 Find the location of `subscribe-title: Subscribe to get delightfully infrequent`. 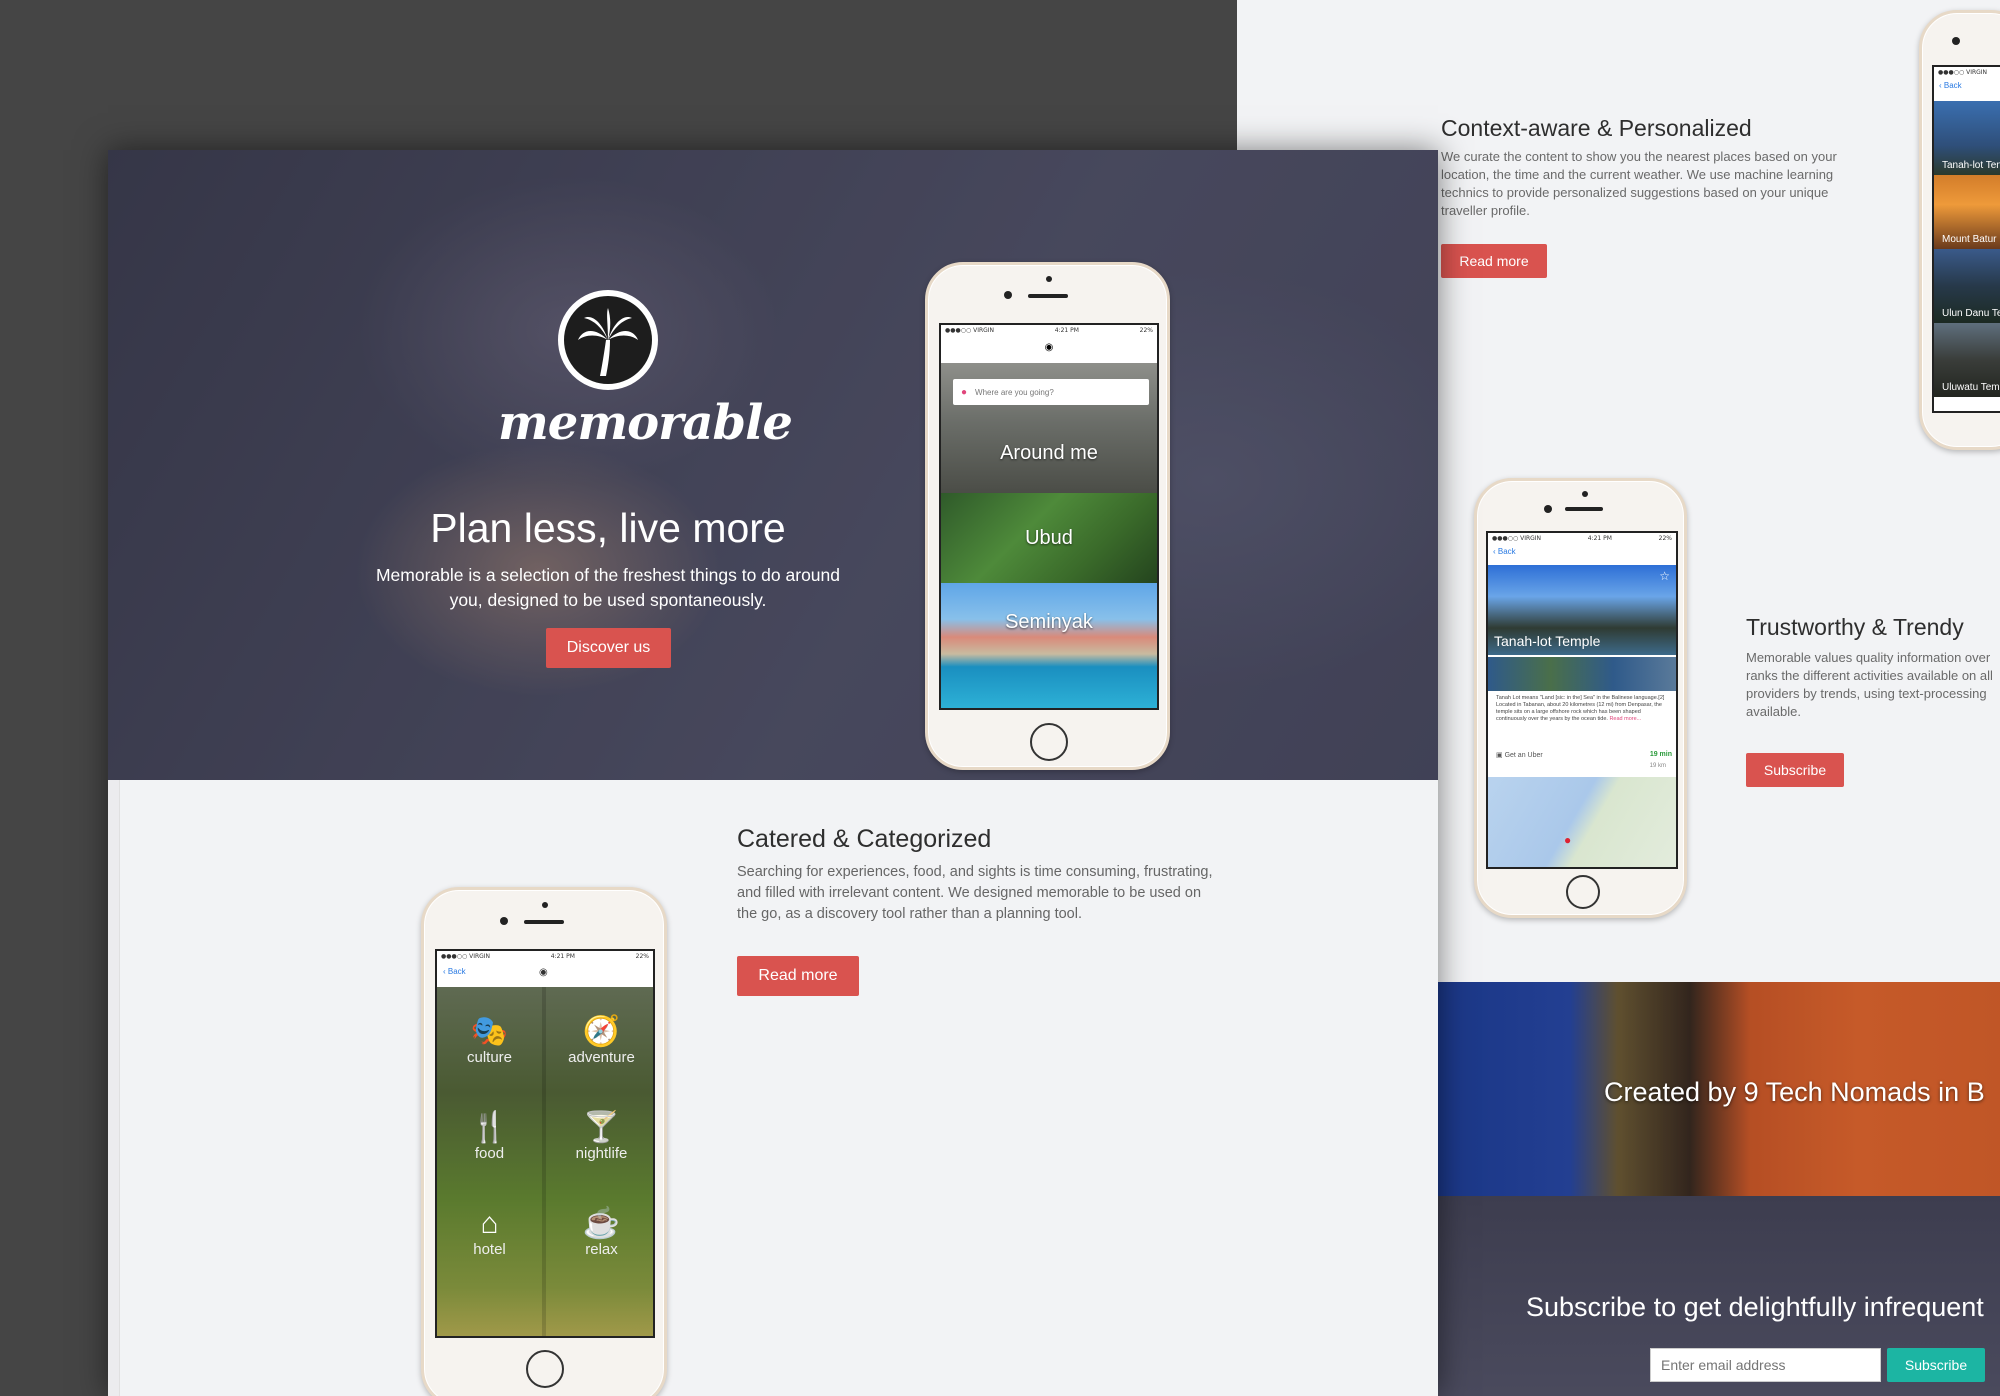

subscribe-title: Subscribe to get delightfully infrequent is located at coordinates (1755, 1307).